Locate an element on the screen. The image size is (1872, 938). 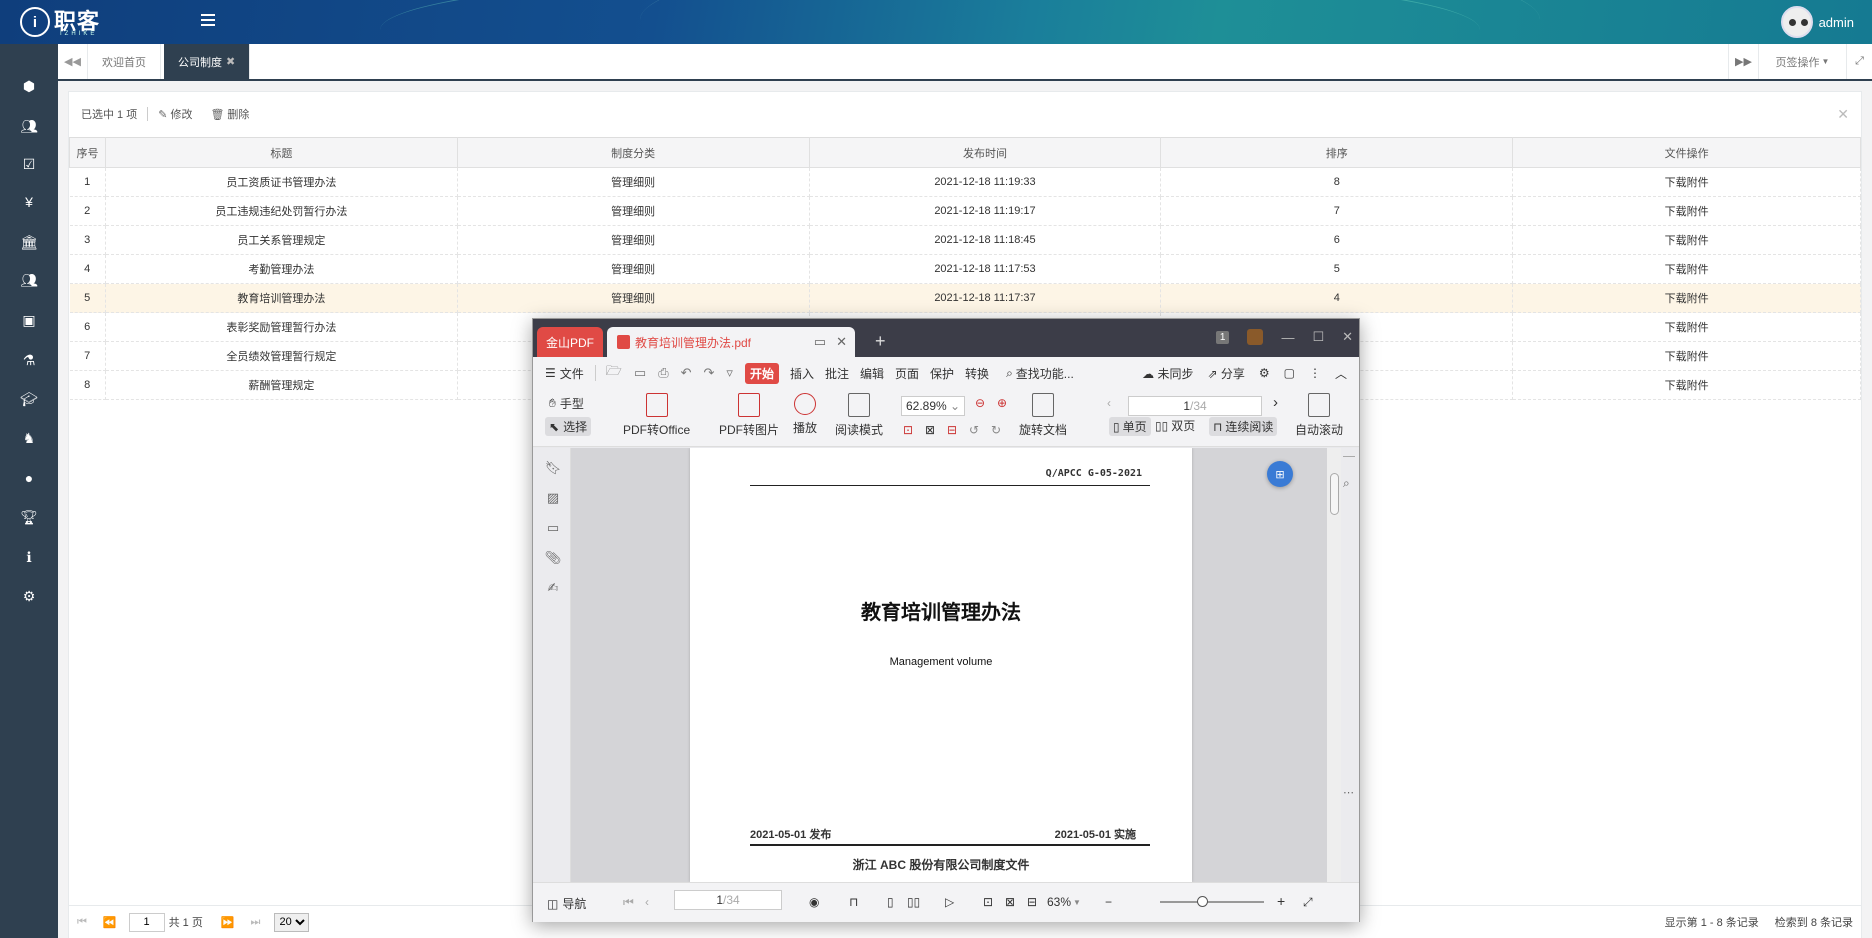
more-dropdown-icon: ▿ is located at coordinates (729, 373).